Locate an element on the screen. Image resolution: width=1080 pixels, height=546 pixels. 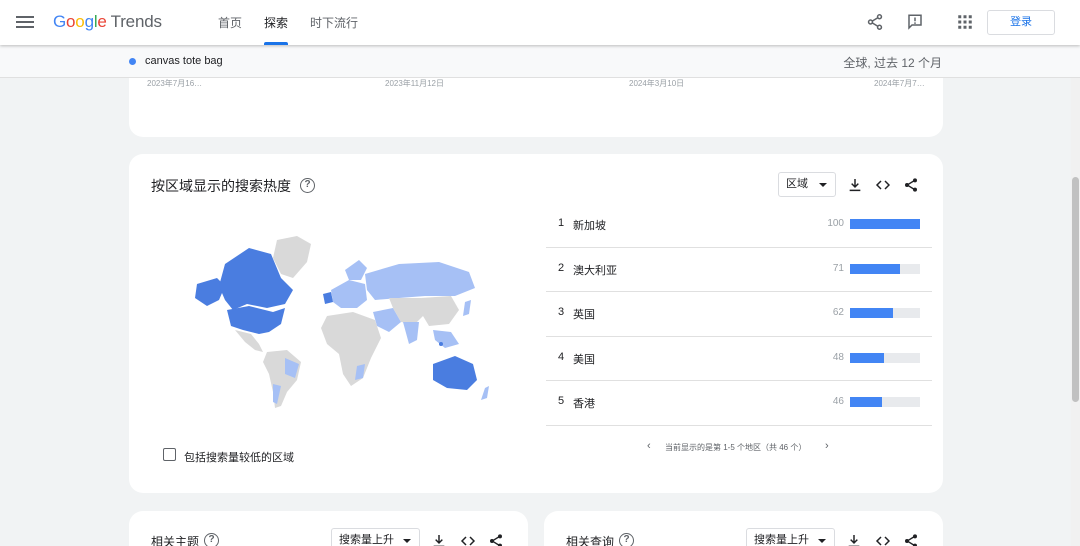
map-region-africa is located at coordinates (351, 349).